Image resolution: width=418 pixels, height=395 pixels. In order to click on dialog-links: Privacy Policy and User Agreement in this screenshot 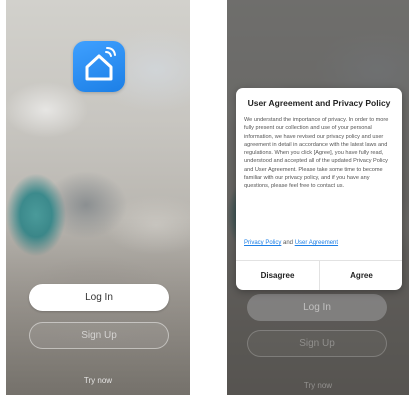, I will do `click(320, 243)`.